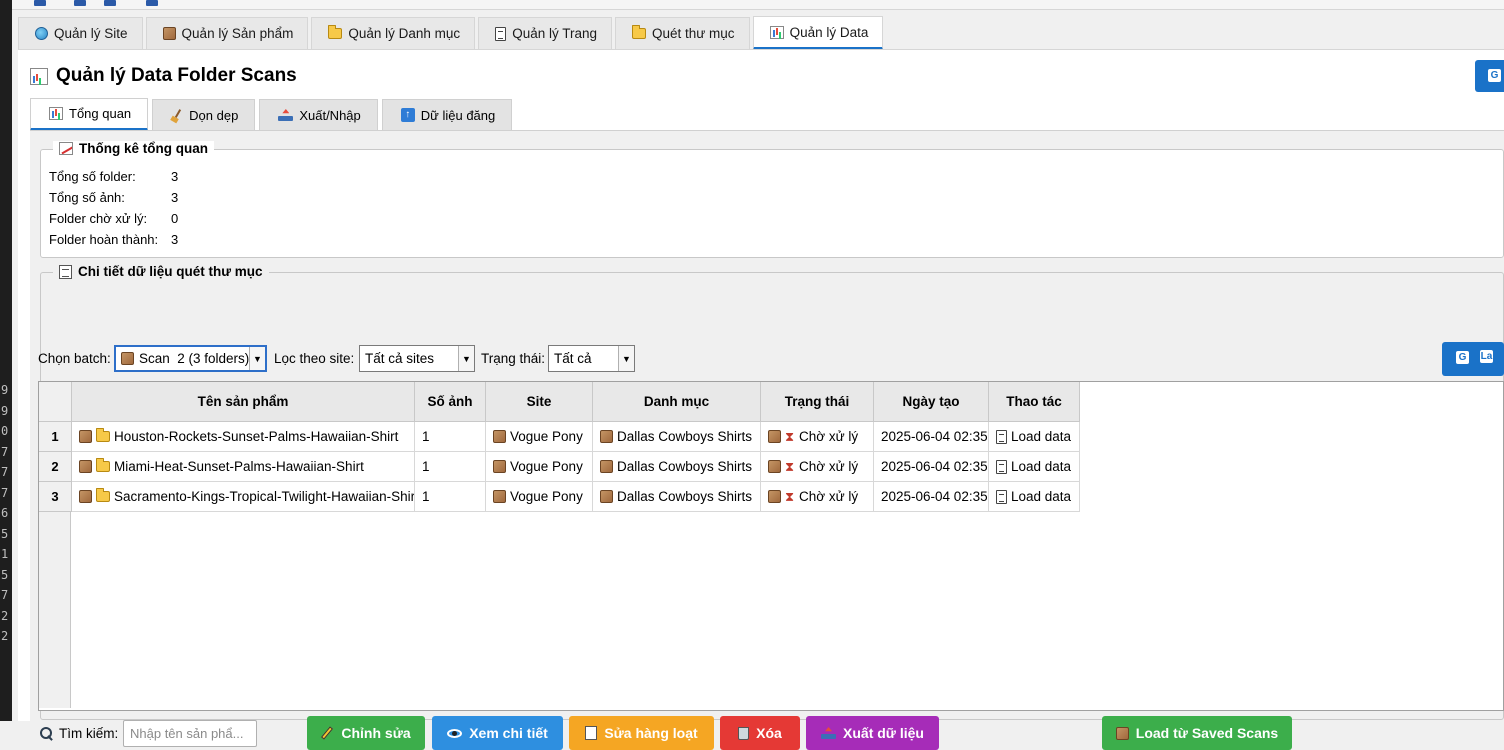  Describe the element at coordinates (5, 533) in the screenshot. I see `gutter-line: 5` at that location.